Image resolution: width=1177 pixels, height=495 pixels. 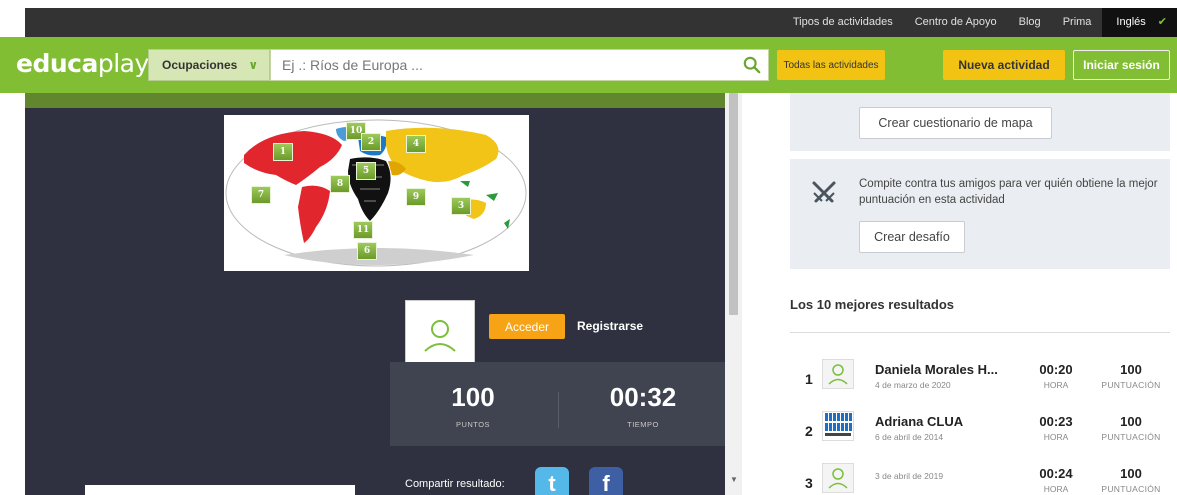 What do you see at coordinates (376, 193) in the screenshot?
I see `world-map: 10 2 4 1 5 8 7 9 3 11 6` at bounding box center [376, 193].